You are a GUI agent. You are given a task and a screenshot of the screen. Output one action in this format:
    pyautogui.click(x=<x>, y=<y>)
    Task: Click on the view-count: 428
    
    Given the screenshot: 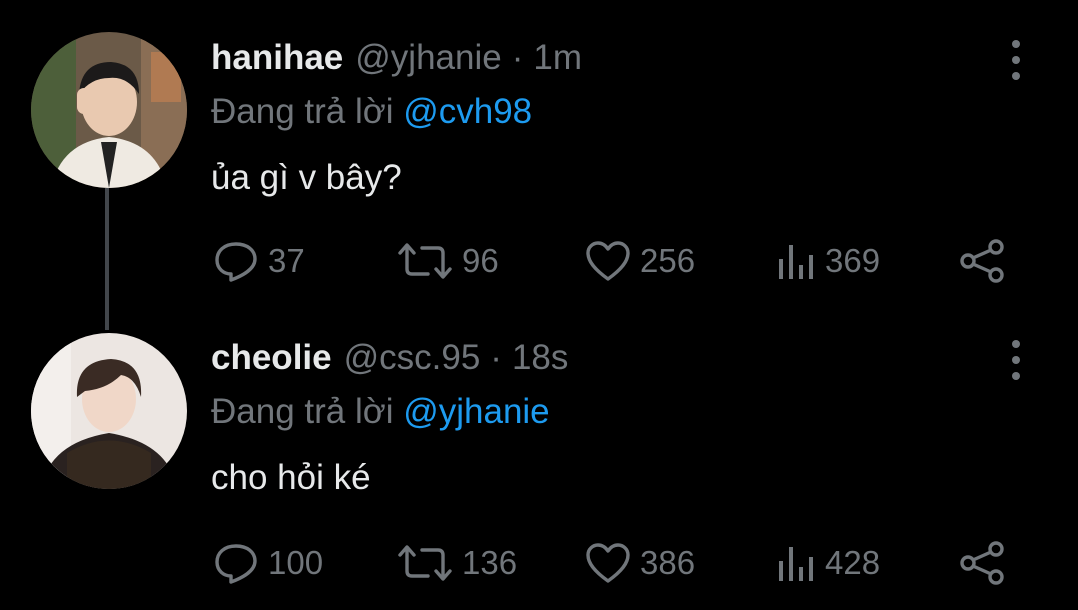 What is the action you would take?
    pyautogui.click(x=853, y=562)
    